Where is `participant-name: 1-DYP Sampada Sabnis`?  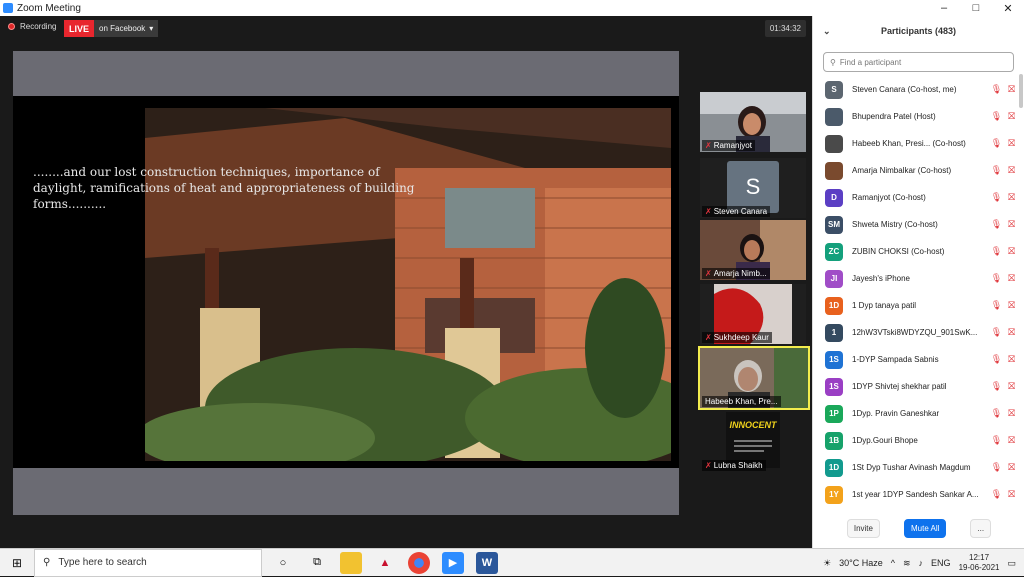 participant-name: 1-DYP Sampada Sabnis is located at coordinates (895, 359).